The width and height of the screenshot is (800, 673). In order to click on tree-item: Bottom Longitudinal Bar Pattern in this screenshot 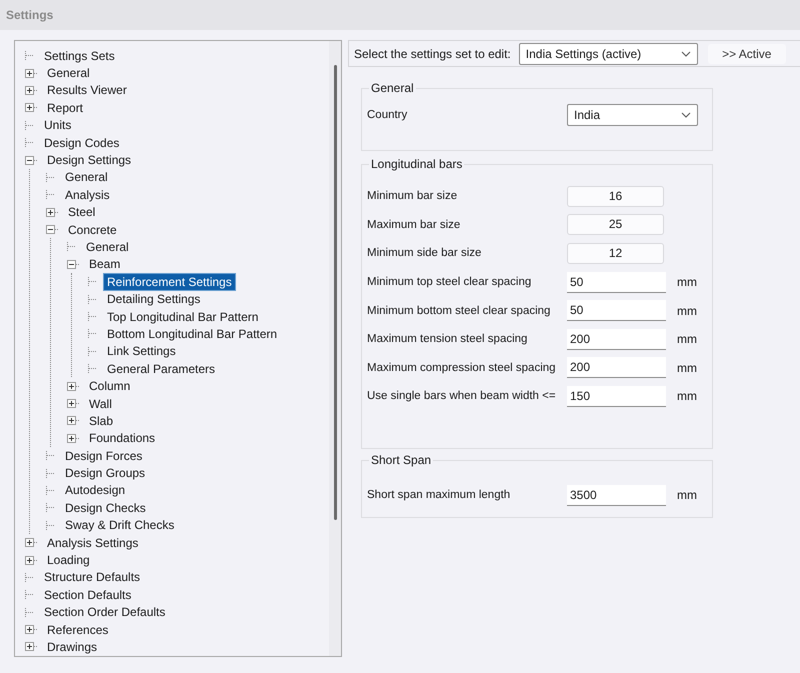, I will do `click(192, 334)`.